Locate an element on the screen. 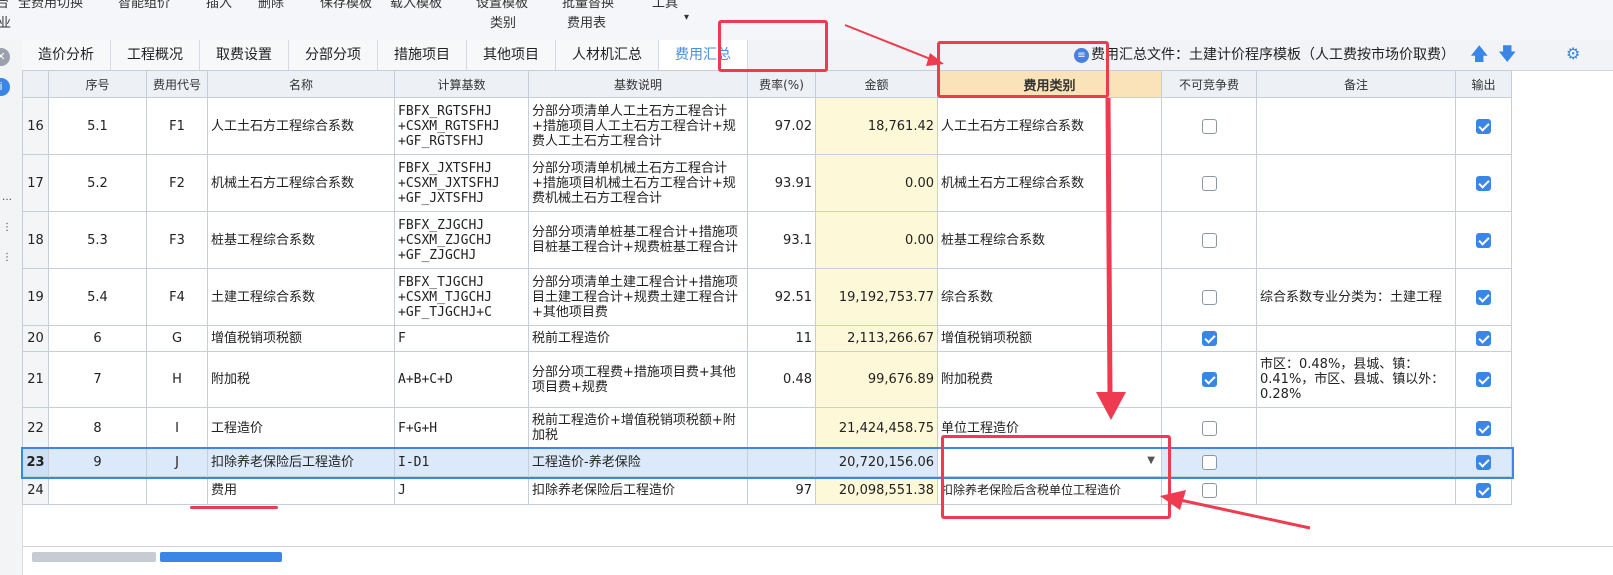 Image resolution: width=1613 pixels, height=575 pixels. arrow-to-category-cell is located at coordinates (1245, 514).